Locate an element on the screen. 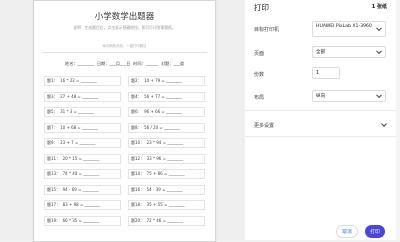 Image resolution: width=400 pixels, height=242 pixels. worksheet-note: 每次刷新页面，一键打印题目 is located at coordinates (124, 46).